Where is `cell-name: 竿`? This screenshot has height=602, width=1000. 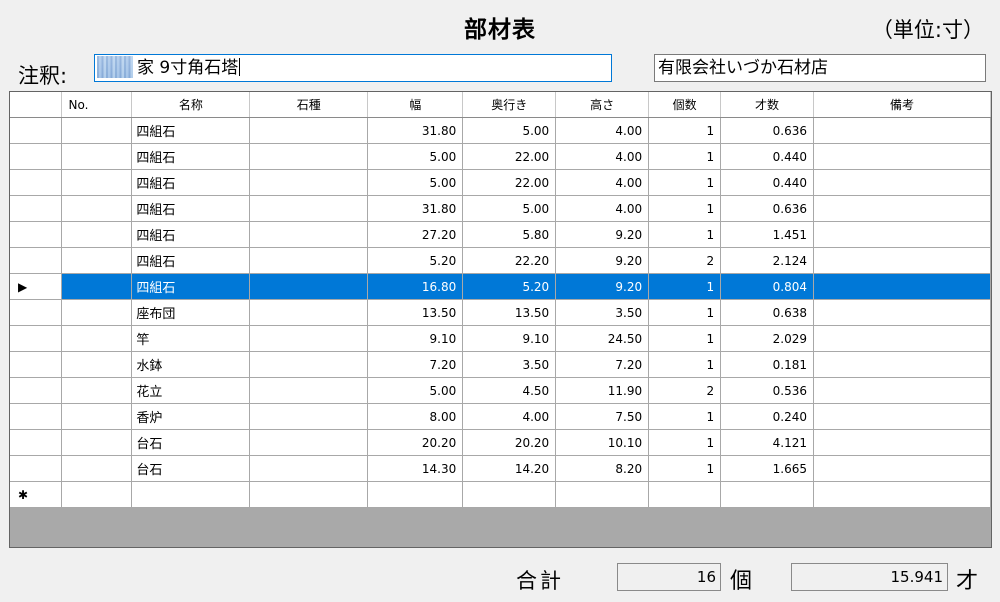 cell-name: 竿 is located at coordinates (191, 338).